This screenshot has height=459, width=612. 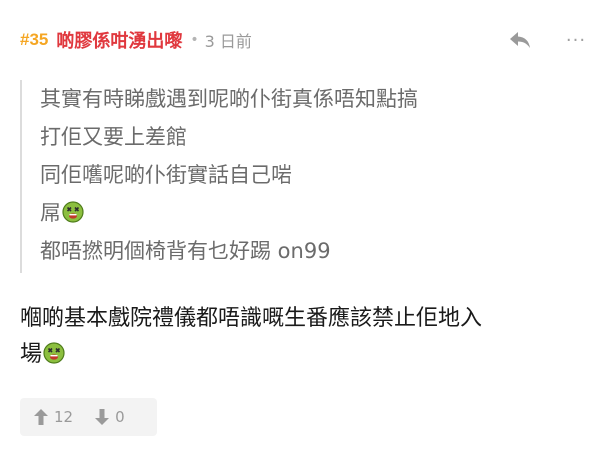 I want to click on quote-line: 其實有時睇戲遇到呢啲仆街真係唔知點搞, so click(x=229, y=99).